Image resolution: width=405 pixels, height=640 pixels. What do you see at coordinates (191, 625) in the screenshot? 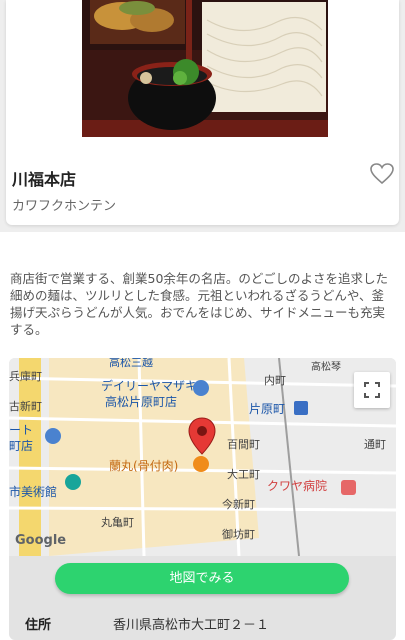
I see `address-value: 香川県高松市大工町２－１` at bounding box center [191, 625].